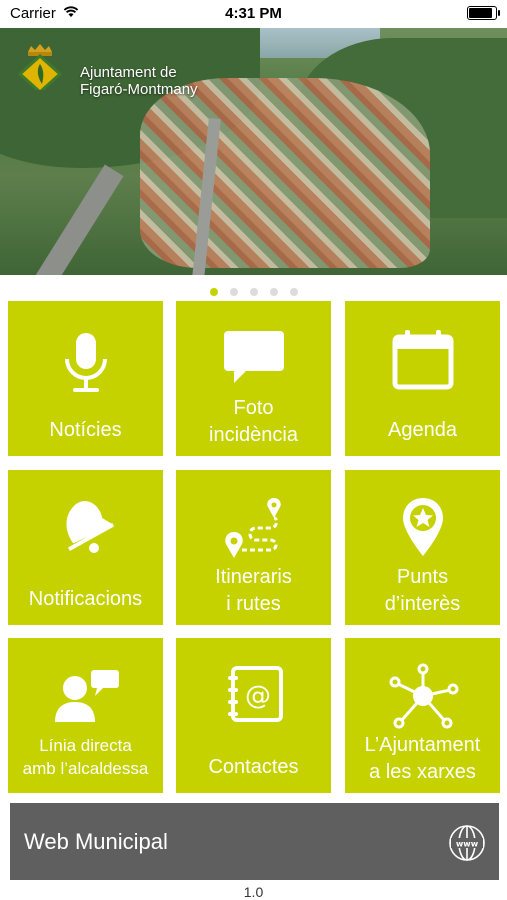 The image size is (507, 900). What do you see at coordinates (252, 528) in the screenshot?
I see `route-icon` at bounding box center [252, 528].